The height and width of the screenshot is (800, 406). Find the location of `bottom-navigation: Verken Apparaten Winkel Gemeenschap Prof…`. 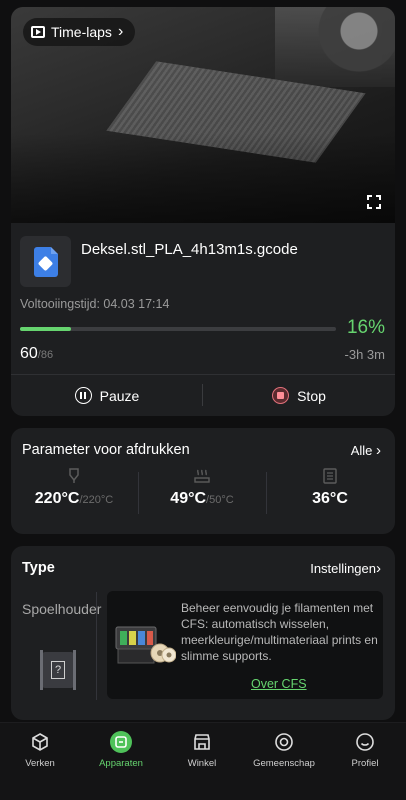

bottom-navigation: Verken Apparaten Winkel Gemeenschap Prof… is located at coordinates (203, 761).